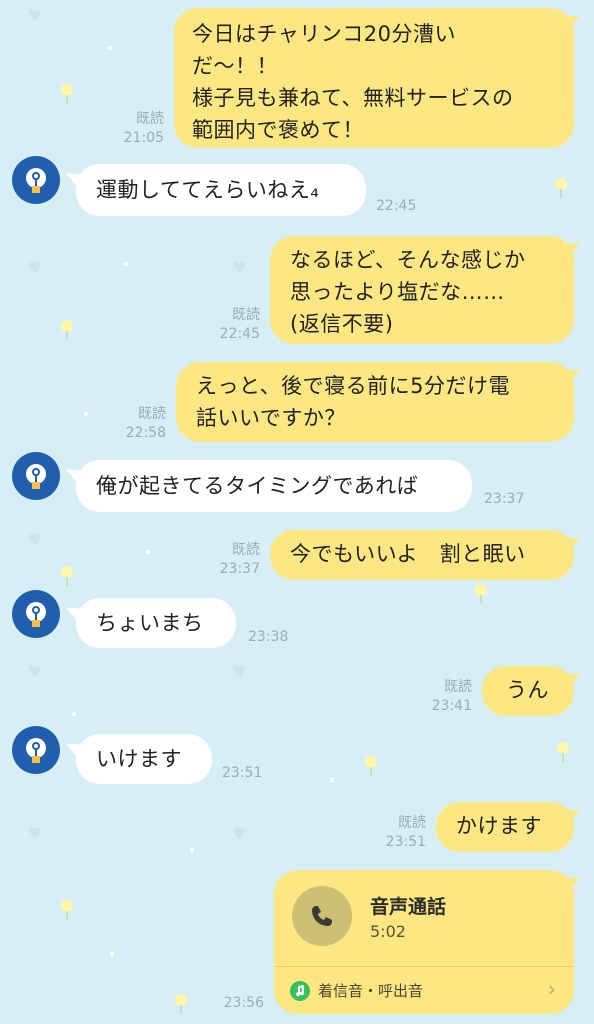 The width and height of the screenshot is (594, 1024). What do you see at coordinates (156, 623) in the screenshot?
I see `their-message-bubble: ちょいまち` at bounding box center [156, 623].